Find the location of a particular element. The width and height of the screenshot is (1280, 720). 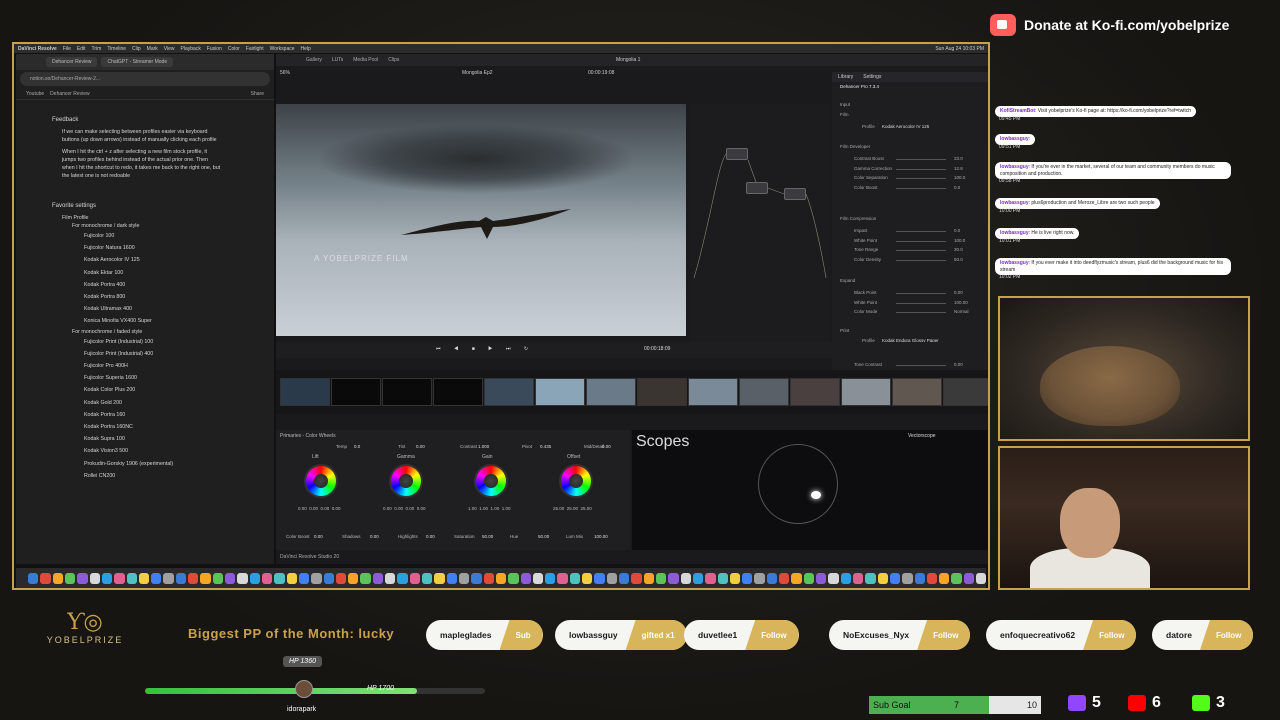

media-pool-tab: Gallery is located at coordinates (314, 60).